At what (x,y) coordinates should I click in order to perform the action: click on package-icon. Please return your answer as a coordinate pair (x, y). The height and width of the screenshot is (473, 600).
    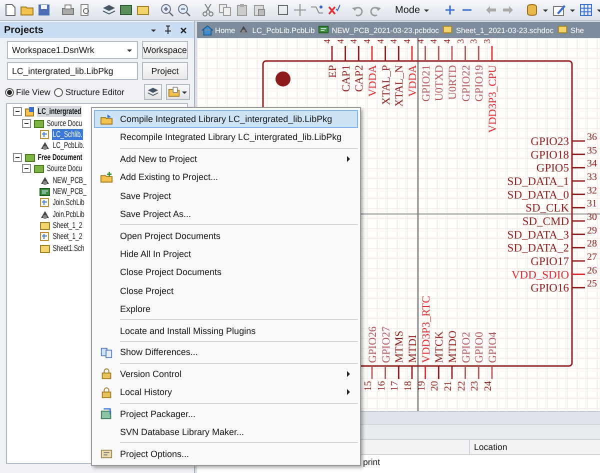
    Looking at the image, I should click on (106, 413).